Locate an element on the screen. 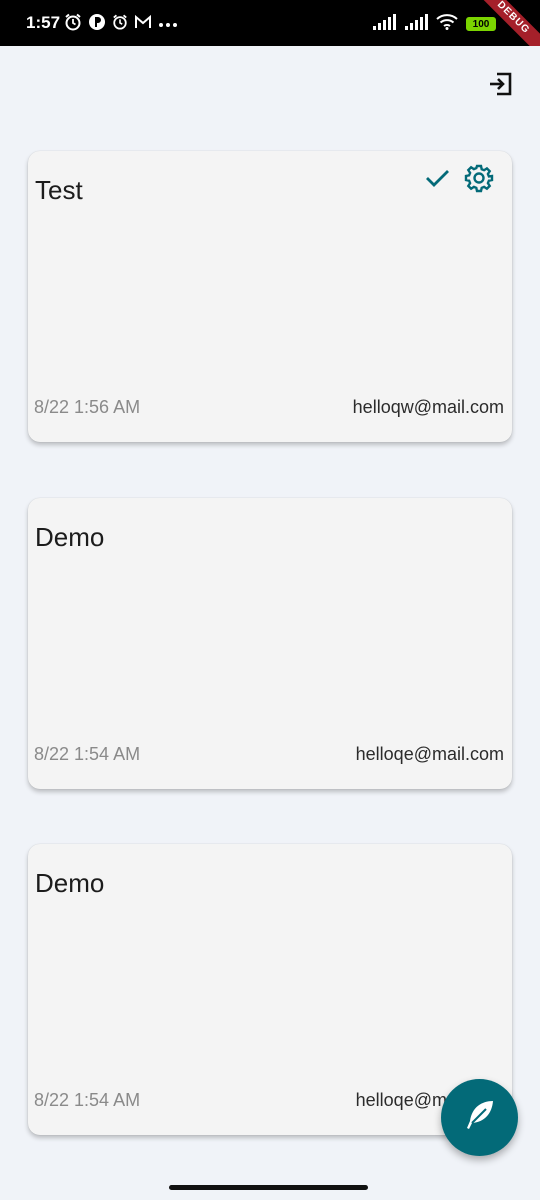 Image resolution: width=540 pixels, height=1200 pixels. gmail-icon is located at coordinates (143, 24).